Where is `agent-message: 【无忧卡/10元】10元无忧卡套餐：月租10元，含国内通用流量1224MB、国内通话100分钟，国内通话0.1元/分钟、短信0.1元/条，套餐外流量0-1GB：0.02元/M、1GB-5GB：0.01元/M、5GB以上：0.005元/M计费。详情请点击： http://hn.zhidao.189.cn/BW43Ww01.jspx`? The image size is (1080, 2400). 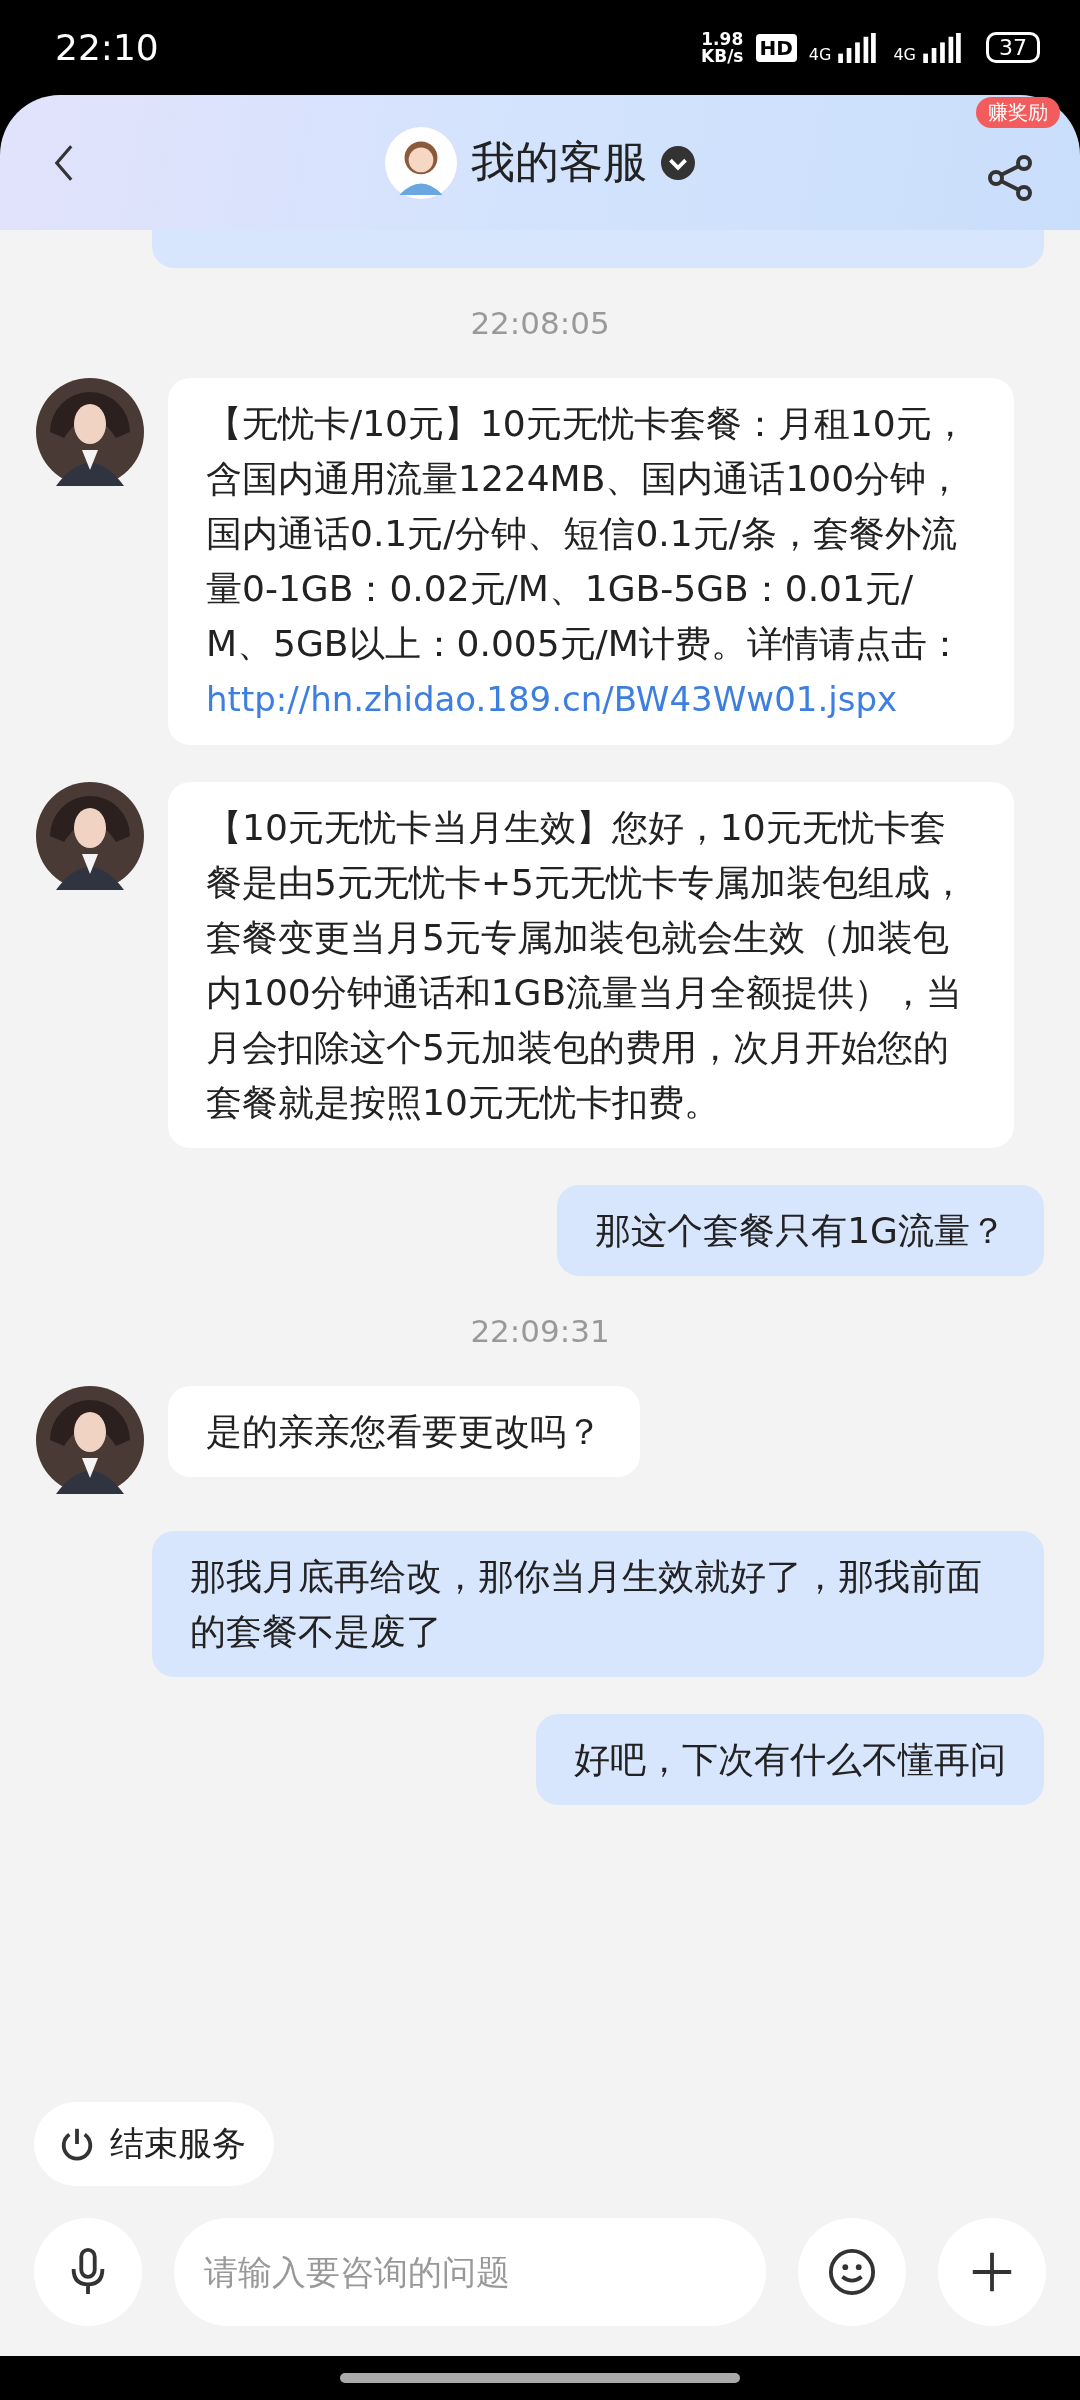 agent-message: 【无忧卡/10元】10元无忧卡套餐：月租10元，含国内通用流量1224MB、国内通话100分钟，国内通话0.1元/分钟、短信0.1元/条，套餐外流量0-1GB：0.02元/M、1GB-5GB：0.01元/M、5GB以上：0.005元/M计费。详情请点击： http://hn.zhidao.189.cn/BW43Ww01.jspx is located at coordinates (591, 561).